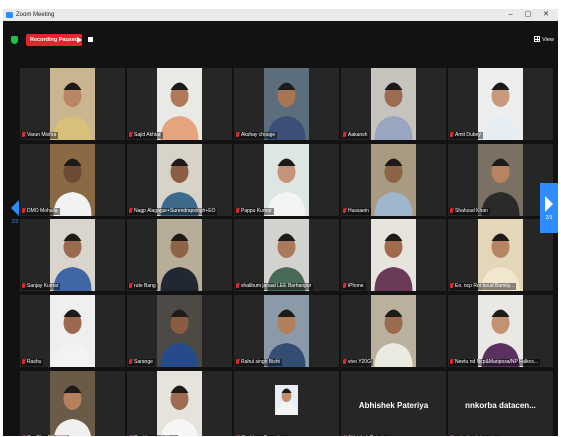 This screenshot has width=561, height=437. I want to click on participant-tile: DMO Mohalla, so click(72, 180).